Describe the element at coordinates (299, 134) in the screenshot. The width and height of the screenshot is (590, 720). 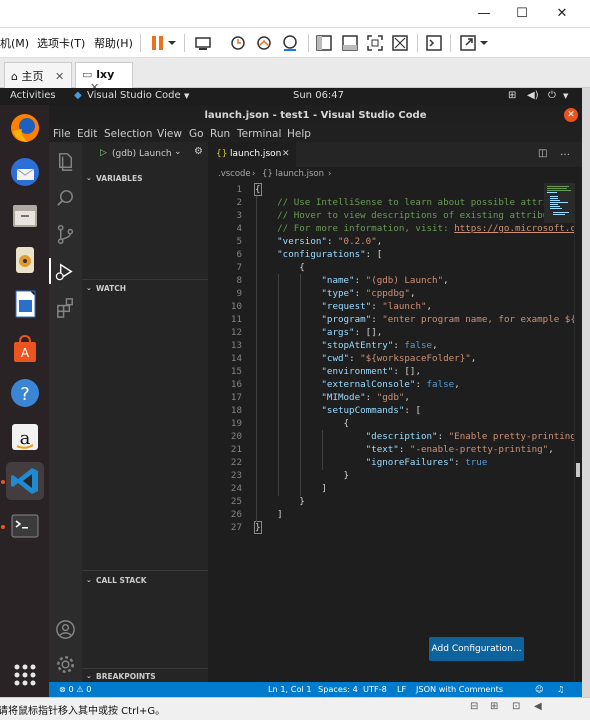
I see `menu-help: Help` at that location.